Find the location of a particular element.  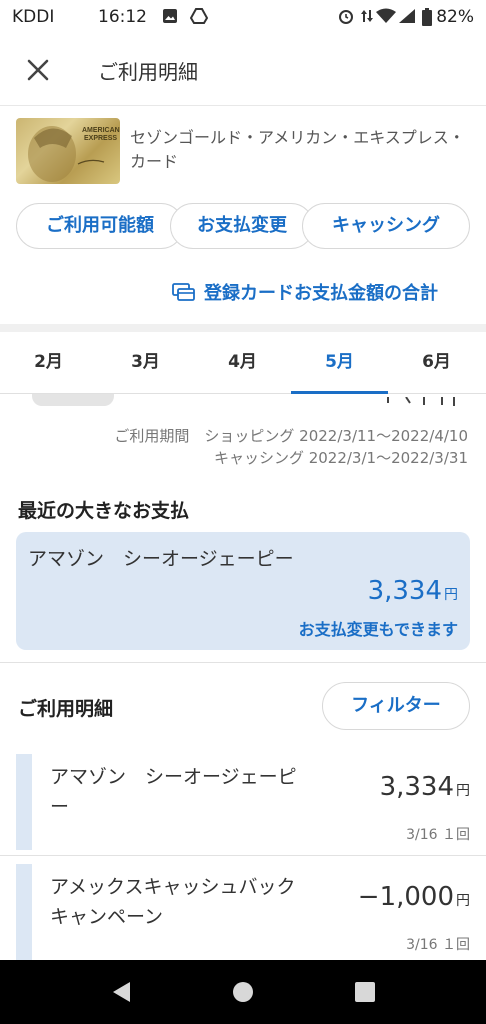

app-header: ご利用明細 is located at coordinates (243, 70).